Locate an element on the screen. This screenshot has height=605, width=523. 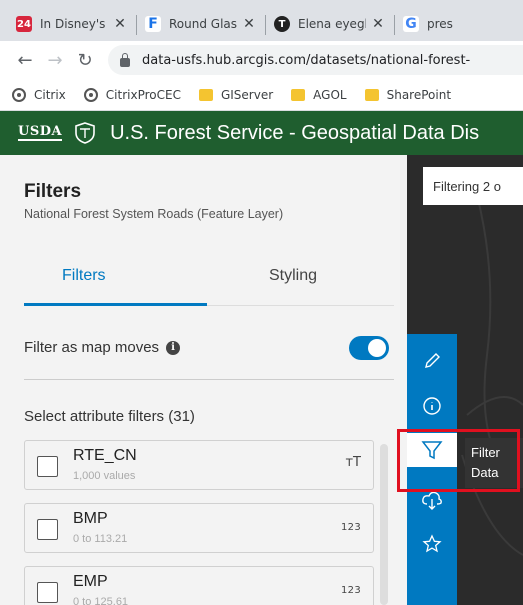
star-icon is located at coordinates (432, 543).